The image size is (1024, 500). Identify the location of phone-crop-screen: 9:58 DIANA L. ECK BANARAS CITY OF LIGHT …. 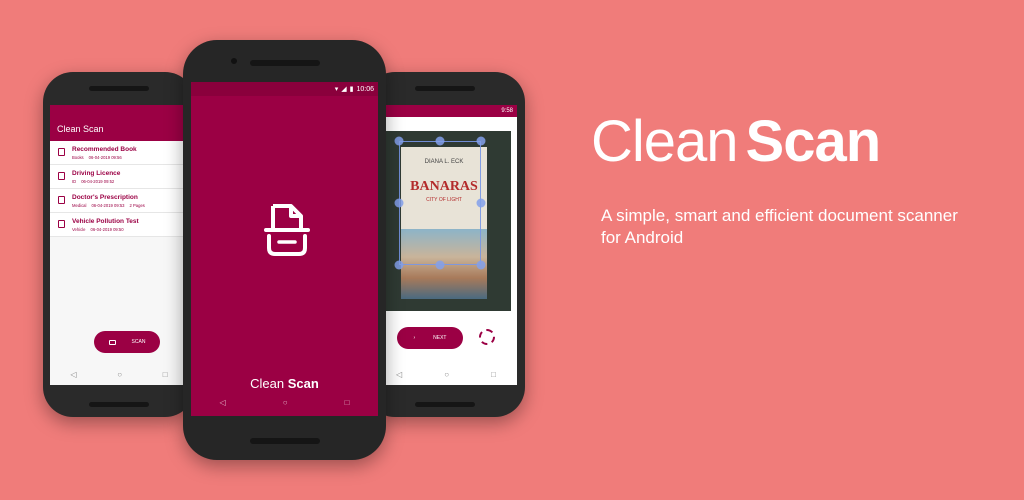
(445, 244).